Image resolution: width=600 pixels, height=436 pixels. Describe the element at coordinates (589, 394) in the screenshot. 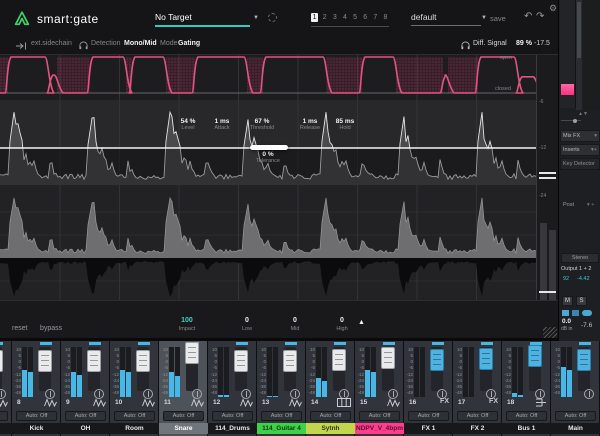

I see `pan-knob` at that location.